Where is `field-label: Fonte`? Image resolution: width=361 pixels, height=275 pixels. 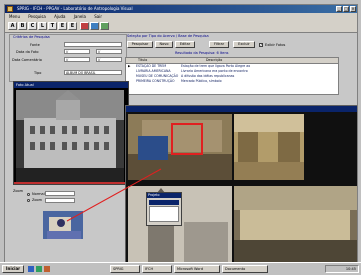
field-label: Fonte is located at coordinates (35, 45).